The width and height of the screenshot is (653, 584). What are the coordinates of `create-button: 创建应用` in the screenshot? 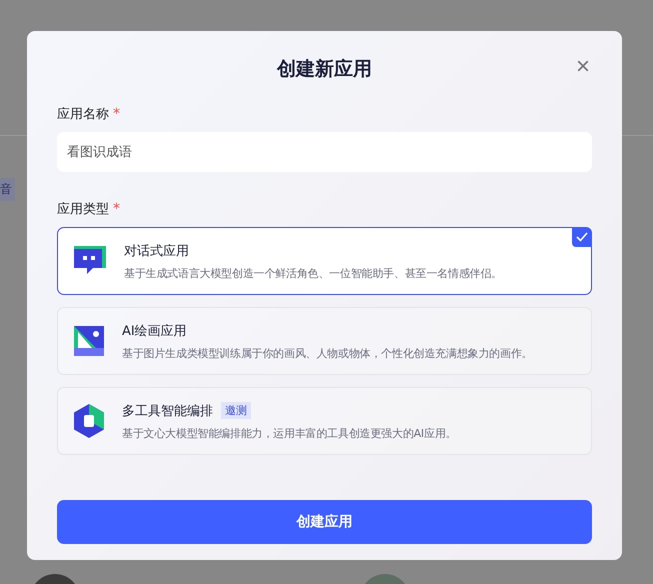 It's located at (324, 522).